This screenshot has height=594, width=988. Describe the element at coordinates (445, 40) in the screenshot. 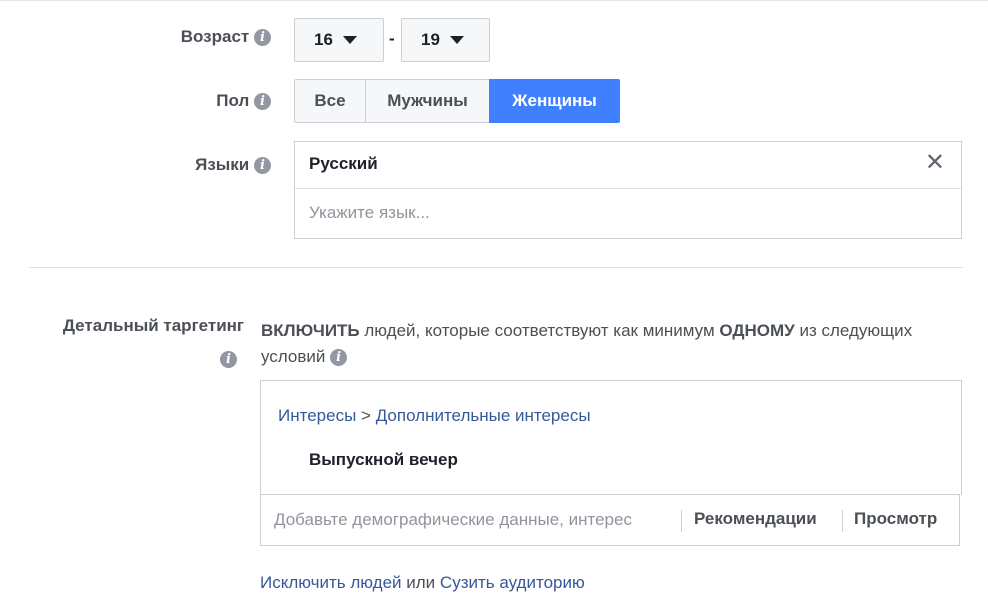

I see `age-max-select: 19` at that location.